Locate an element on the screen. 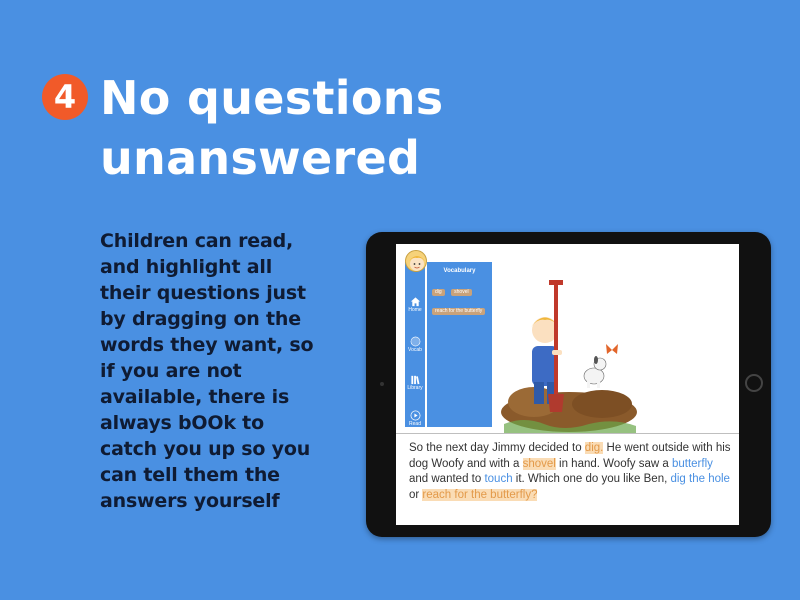  vocabulary-title: Vocabulary is located at coordinates (459, 271).